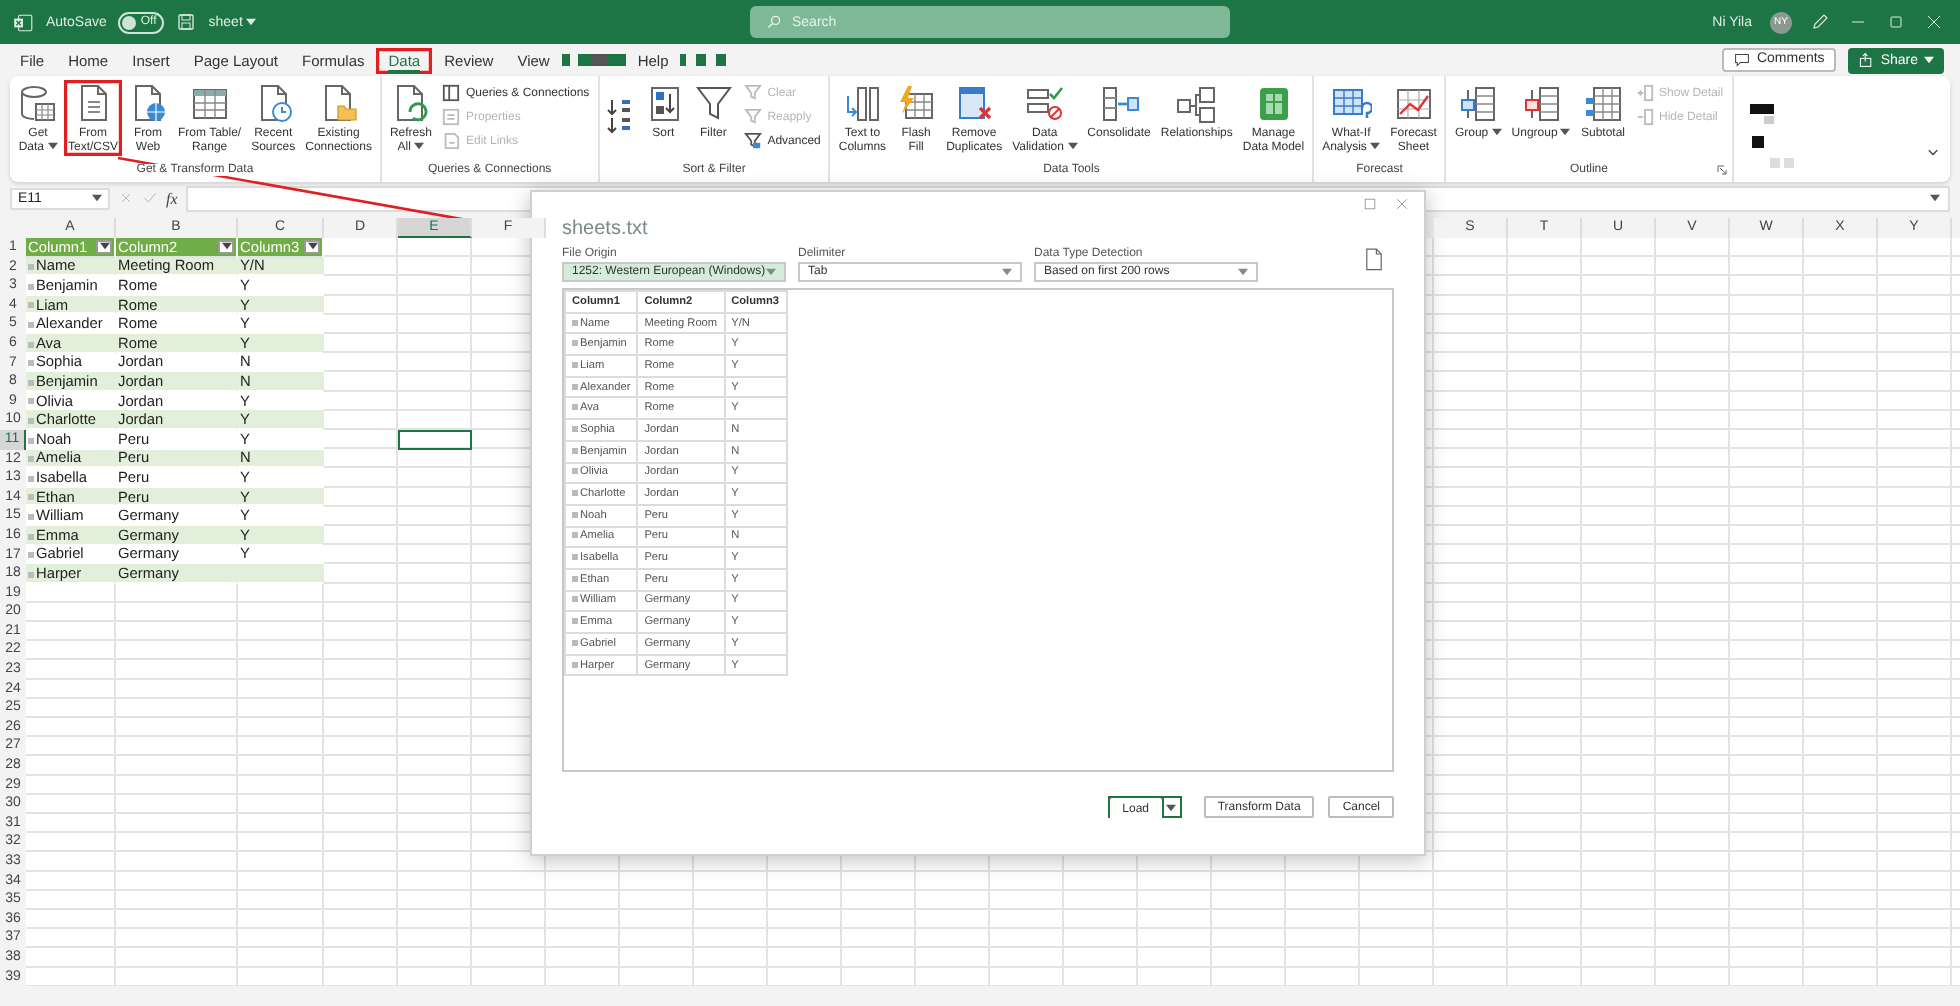 The width and height of the screenshot is (1960, 1006). I want to click on maximize-icon, so click(1370, 204).